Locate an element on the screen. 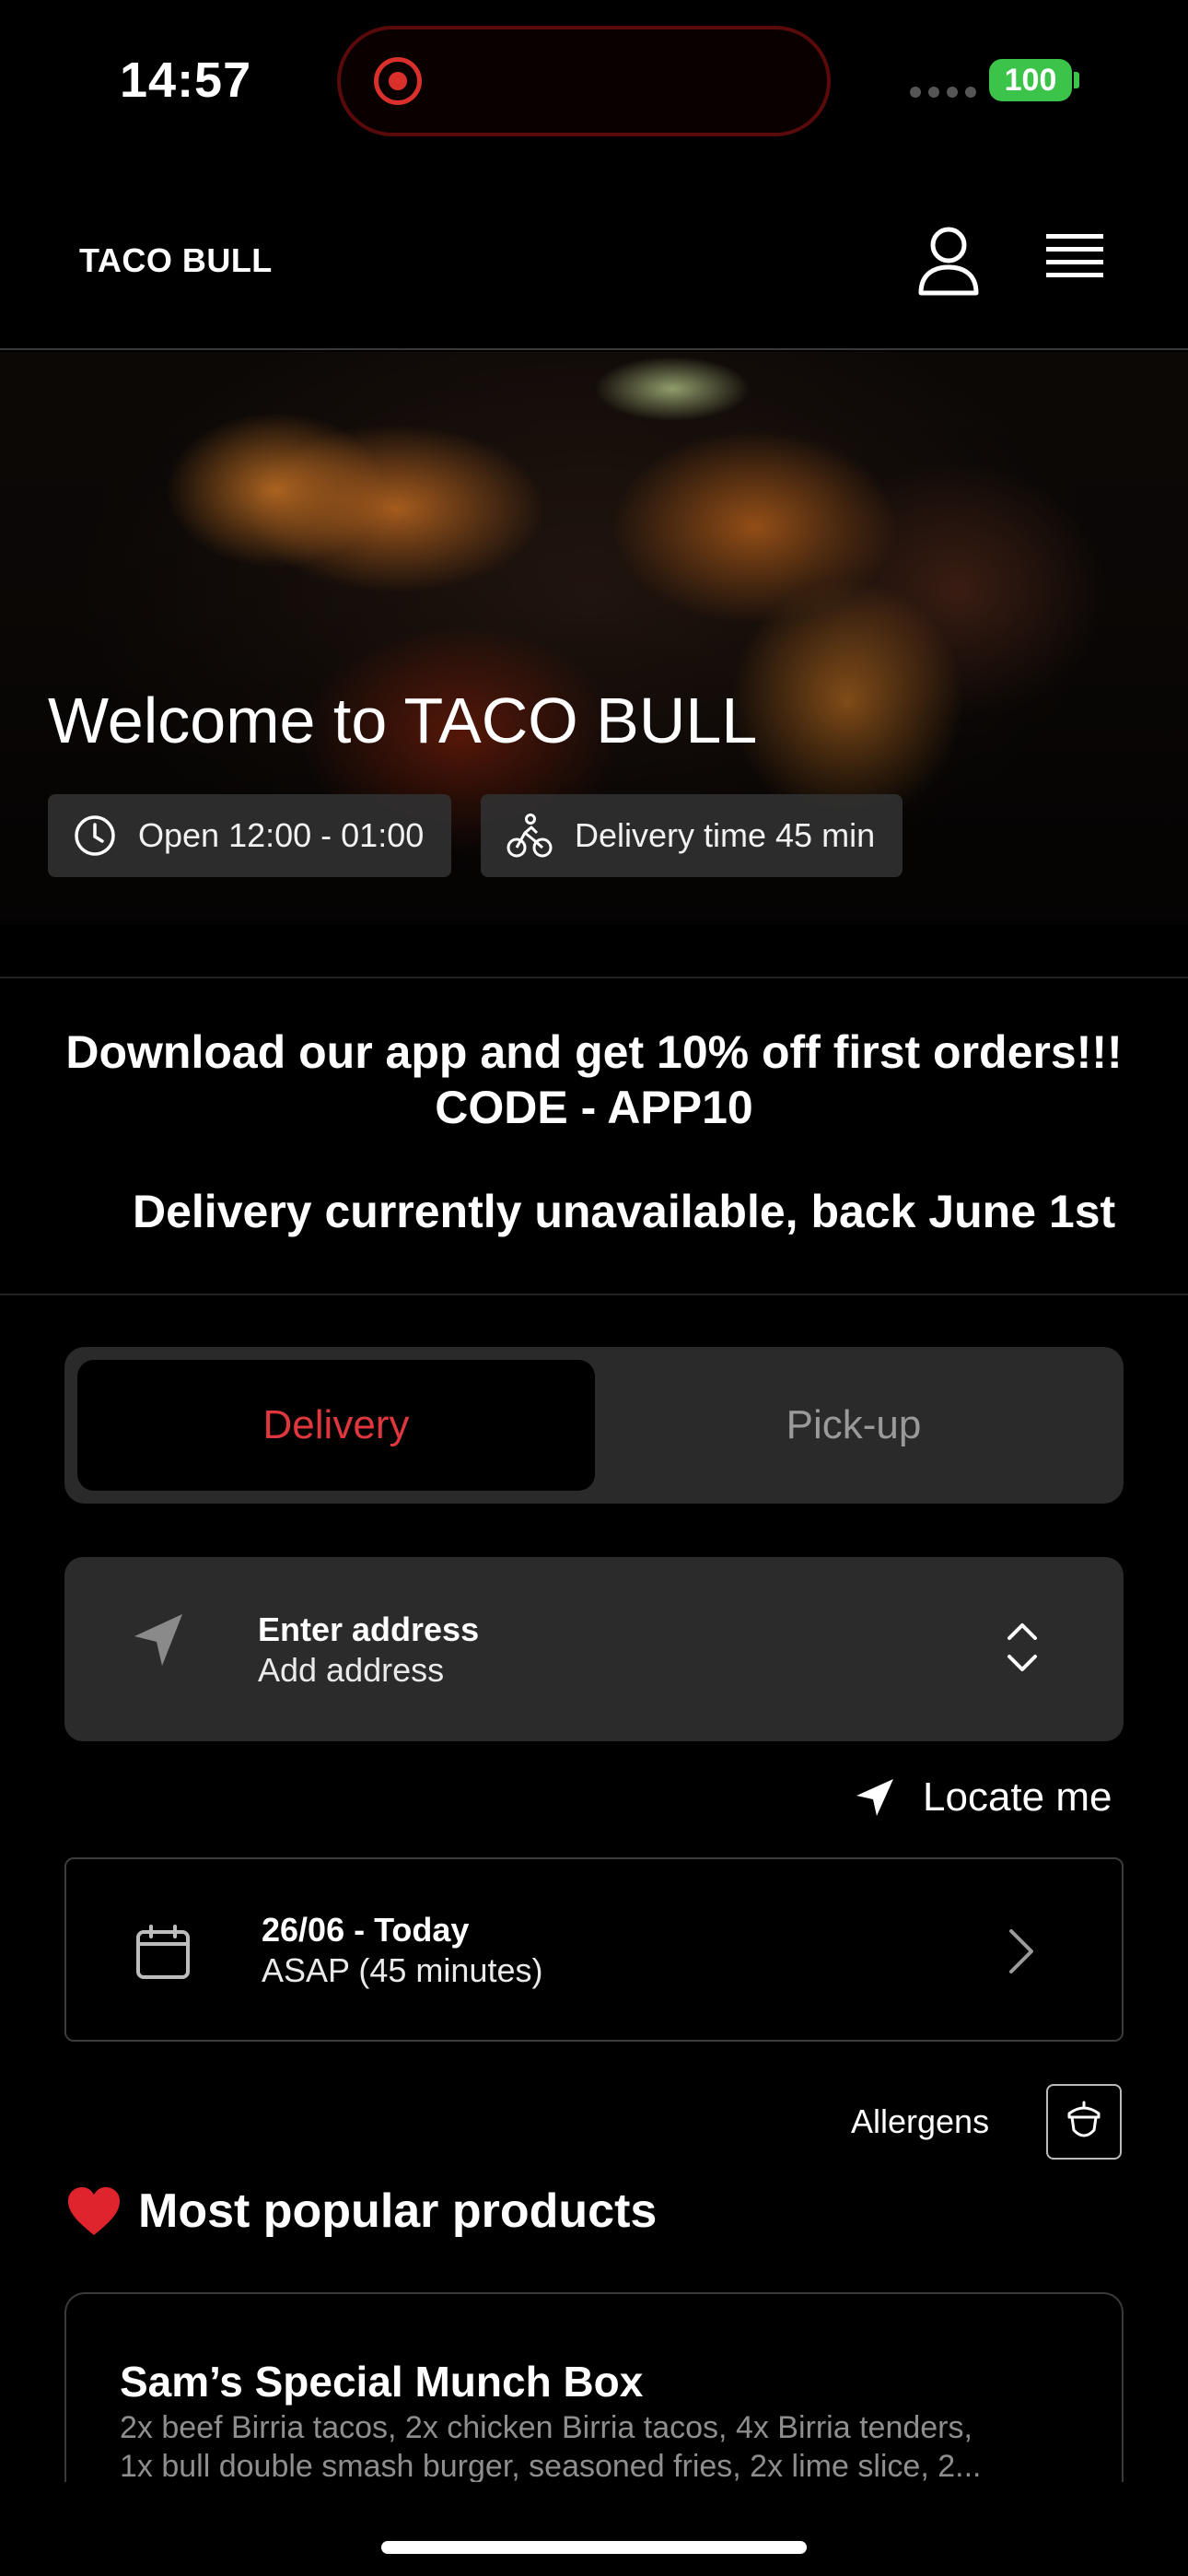 This screenshot has height=2576, width=1188. address-input: Add address is located at coordinates (351, 1670).